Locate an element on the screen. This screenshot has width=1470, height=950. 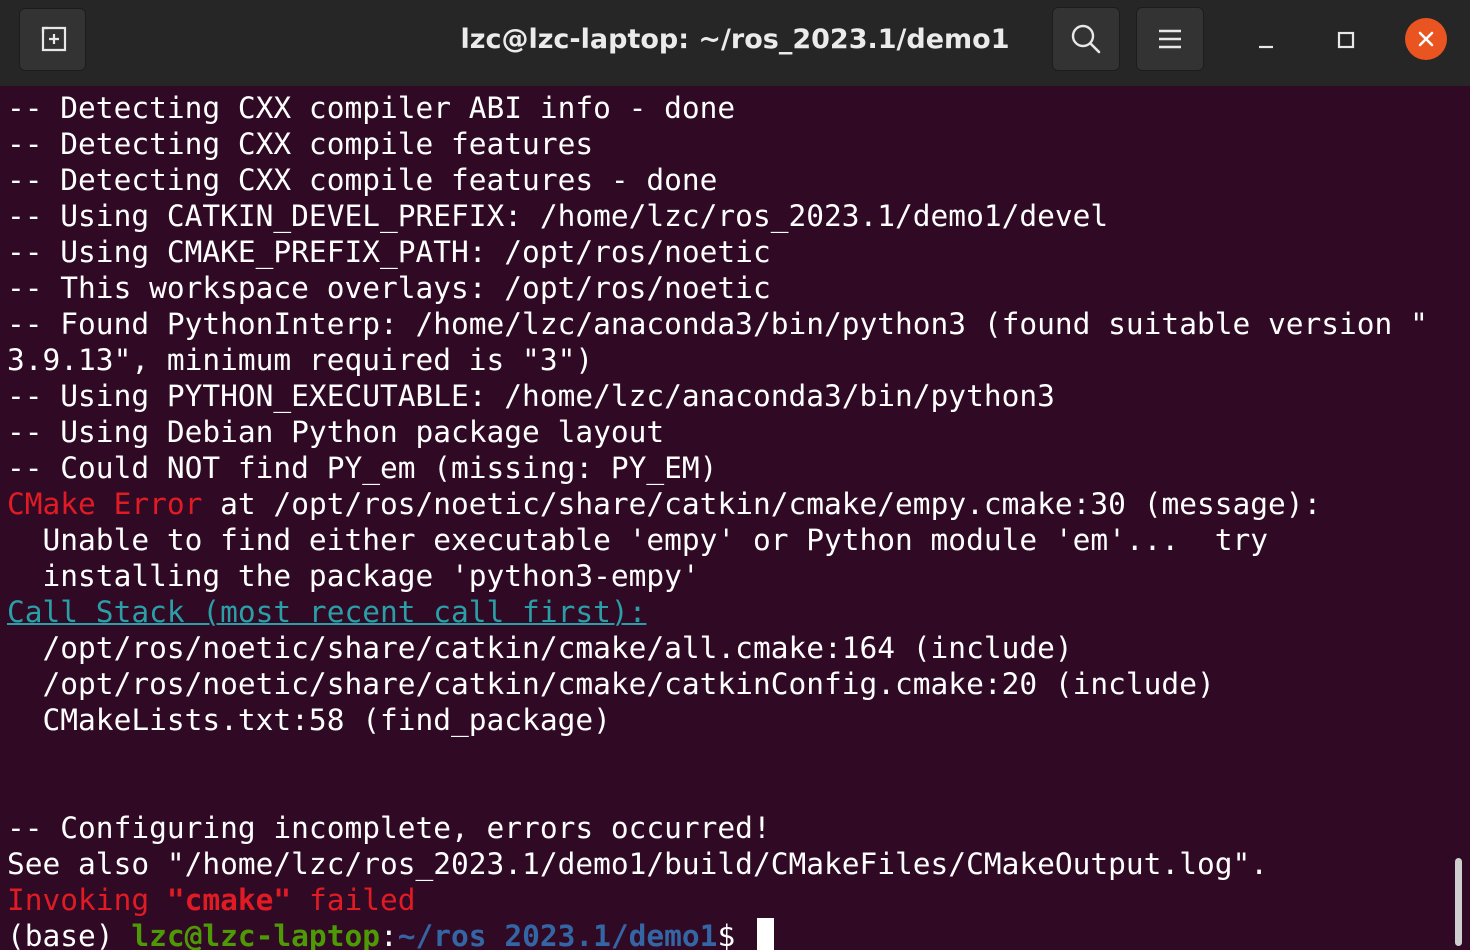
invoking-command: "cmake" is located at coordinates (229, 900).